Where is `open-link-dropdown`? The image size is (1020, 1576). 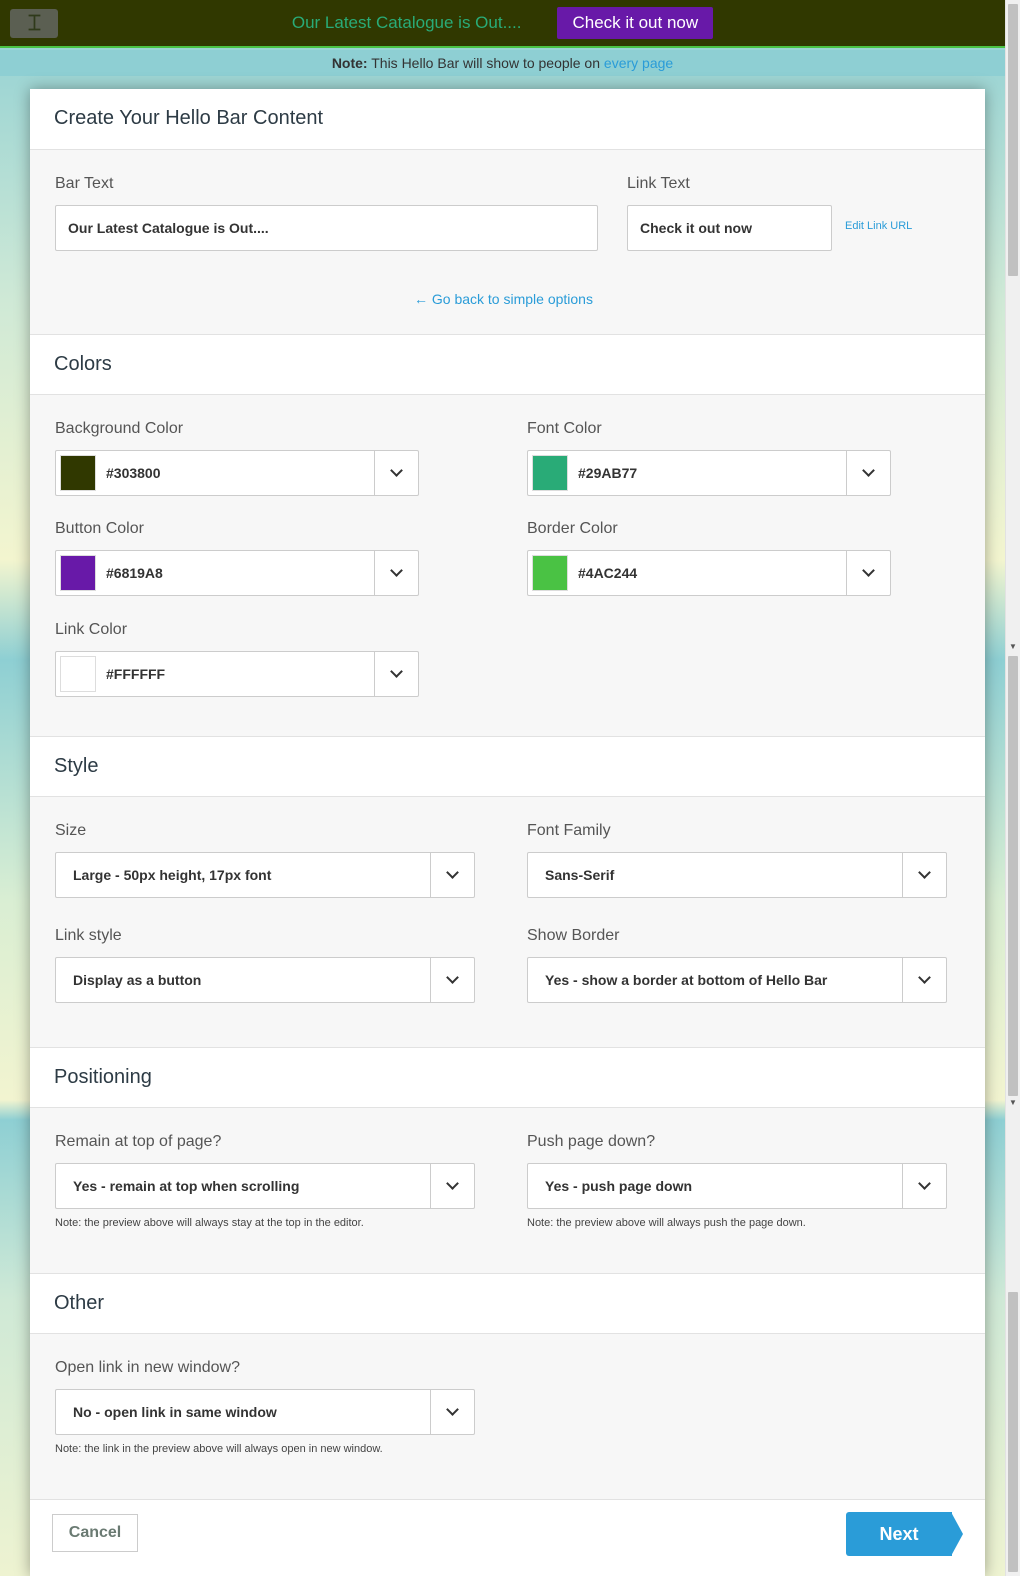
open-link-dropdown is located at coordinates (452, 1412).